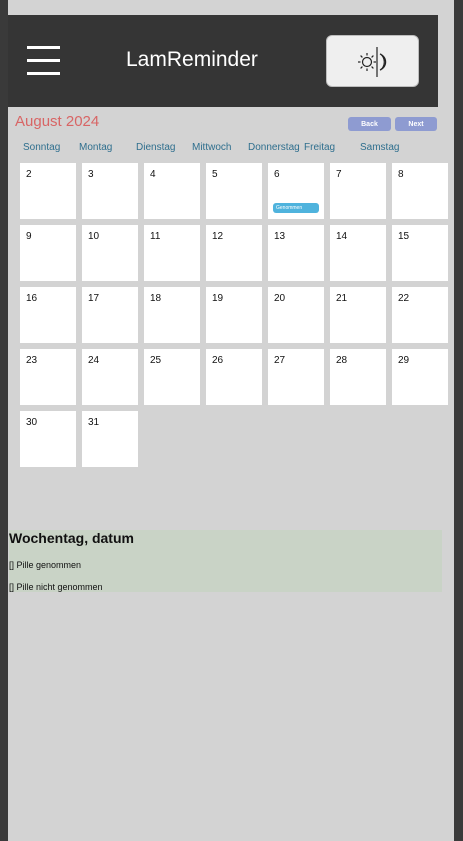  What do you see at coordinates (234, 377) in the screenshot?
I see `calendar-day: 26` at bounding box center [234, 377].